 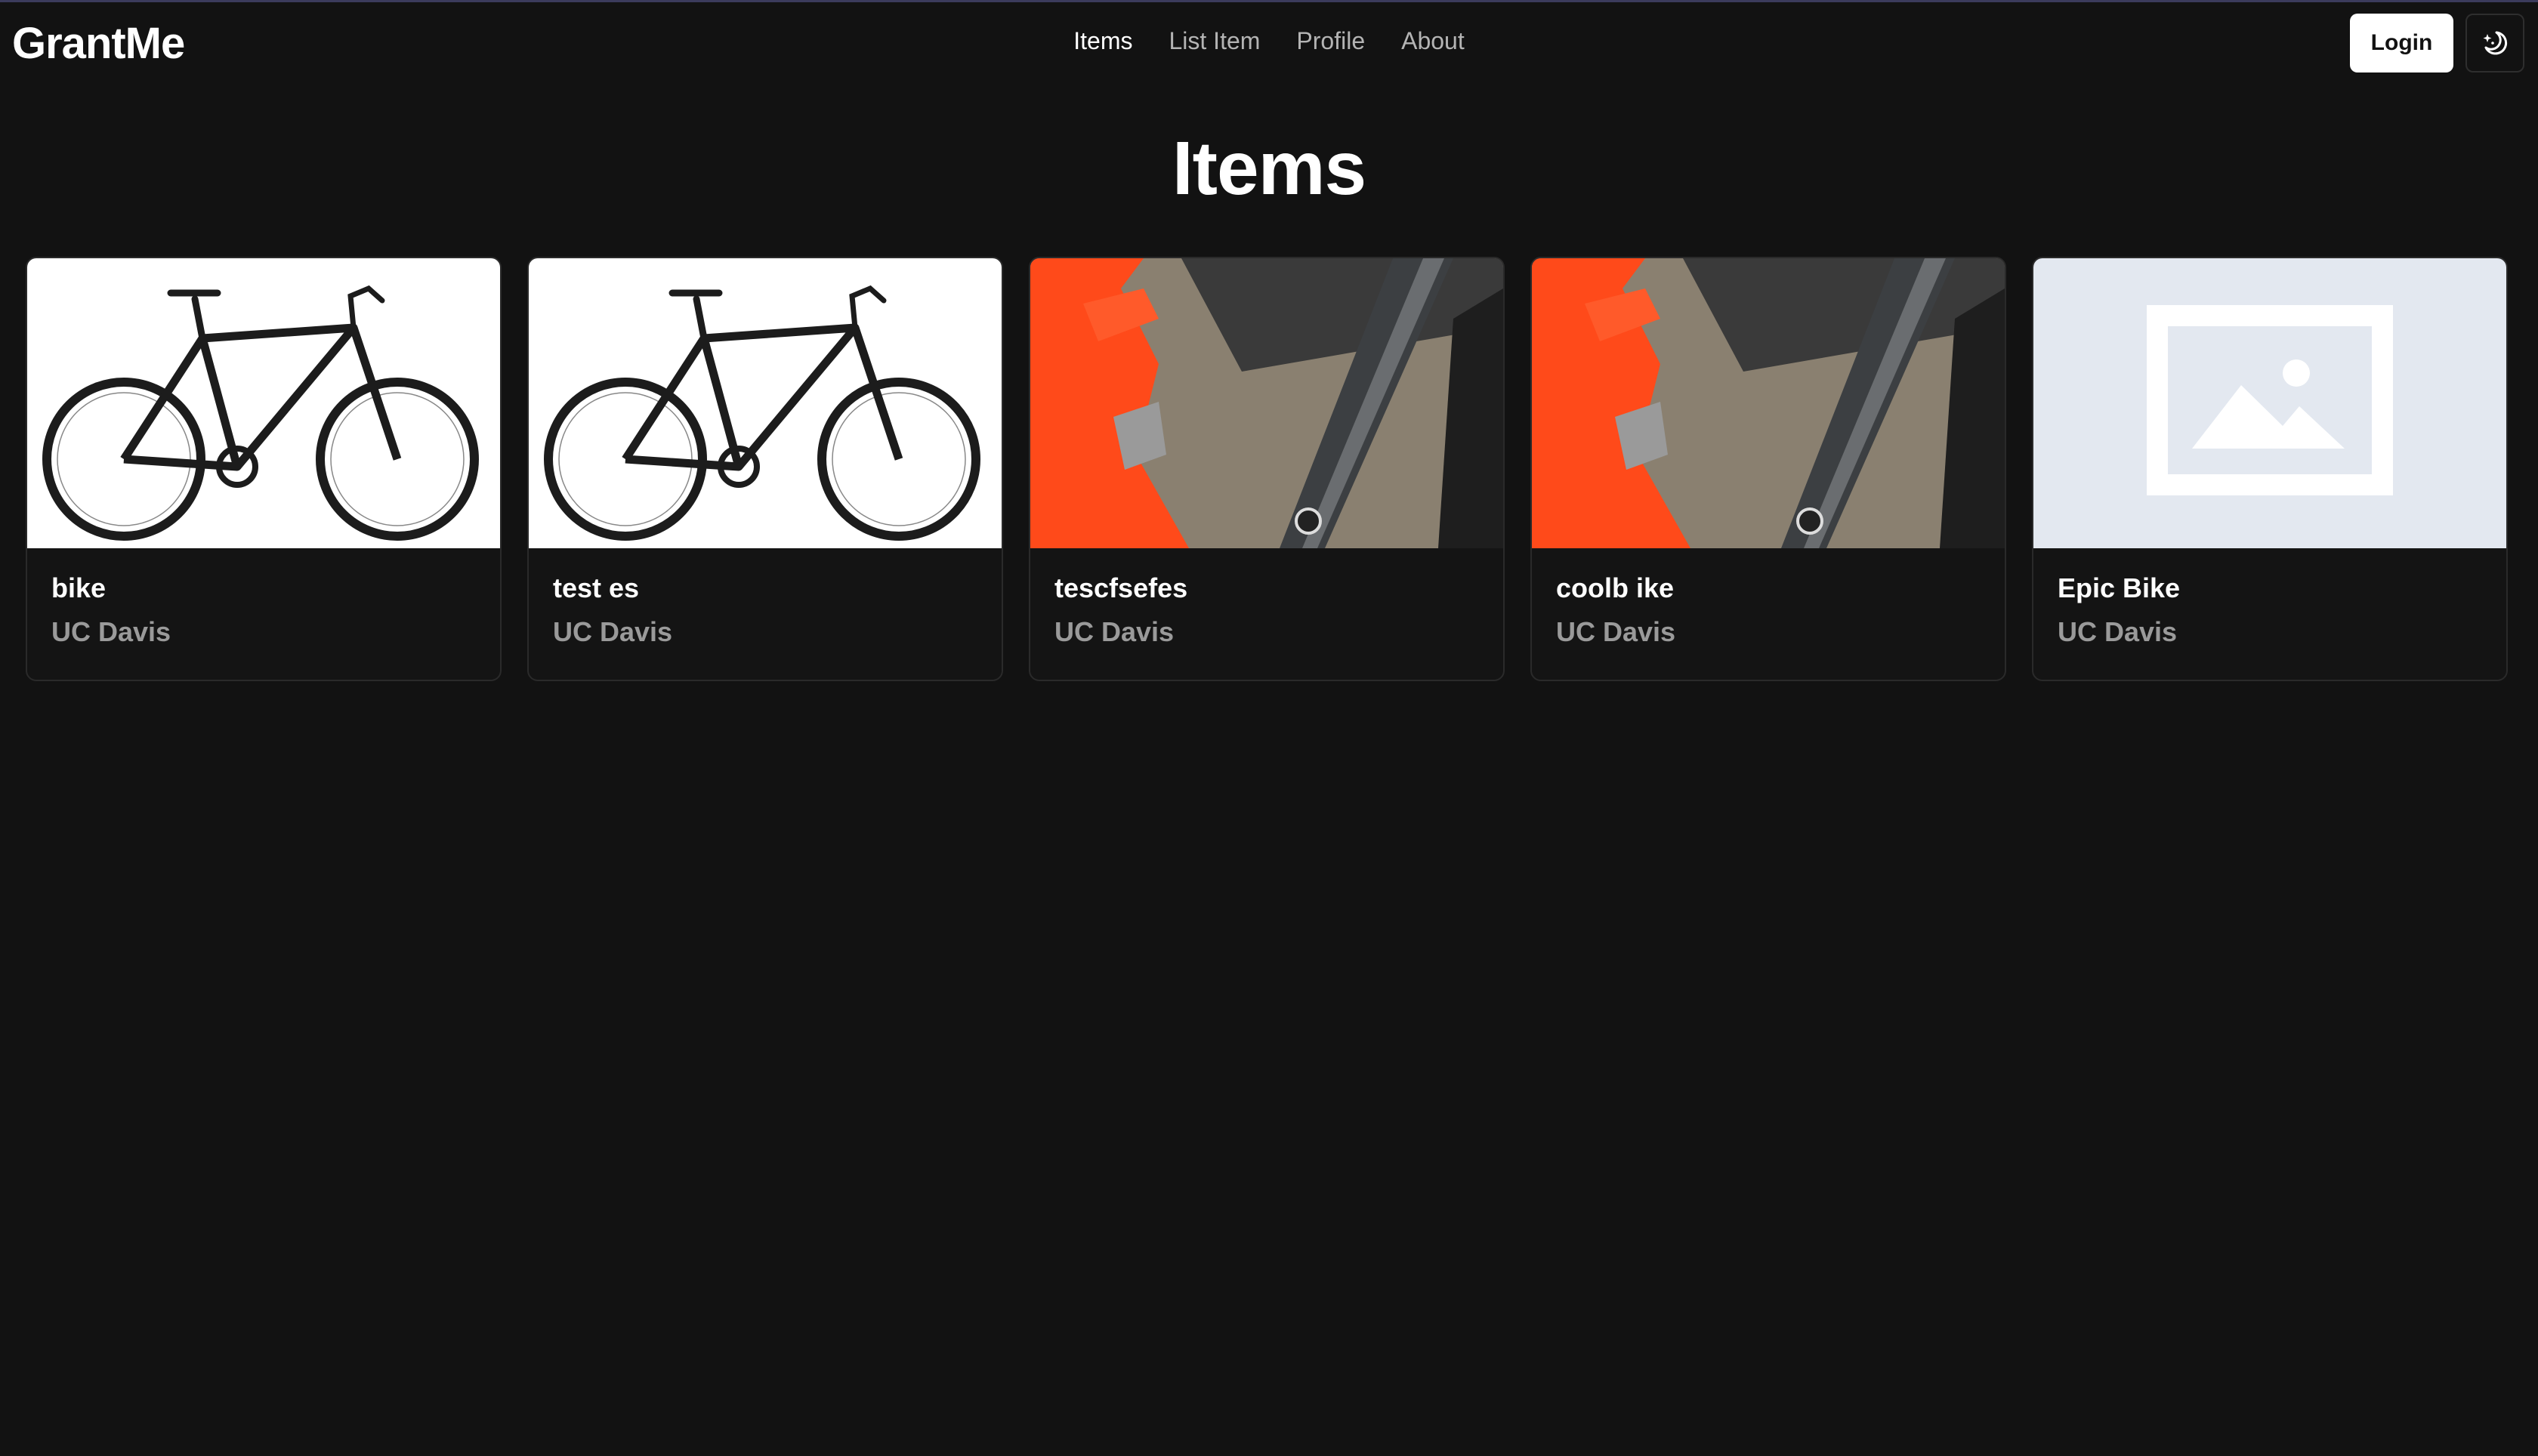 I want to click on item-card: tescfsefes UC Davis, so click(x=1267, y=469).